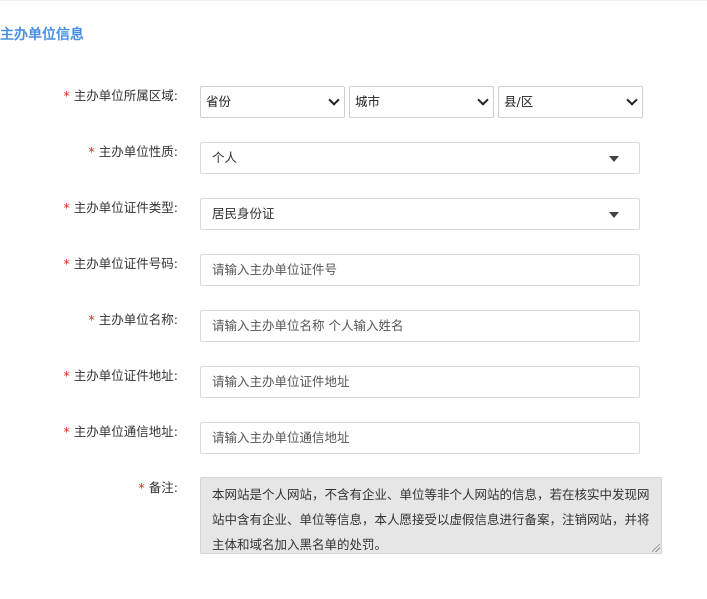 The width and height of the screenshot is (707, 599). What do you see at coordinates (120, 375) in the screenshot?
I see `cert-address-label: * 主办单位证件地址:` at bounding box center [120, 375].